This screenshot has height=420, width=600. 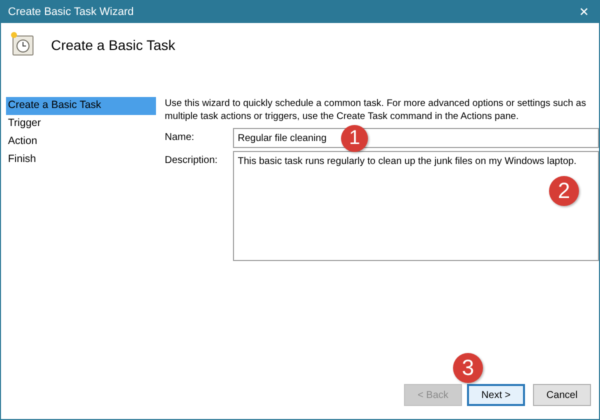 I want to click on wizard-step: Create a Basic Task, so click(x=81, y=106).